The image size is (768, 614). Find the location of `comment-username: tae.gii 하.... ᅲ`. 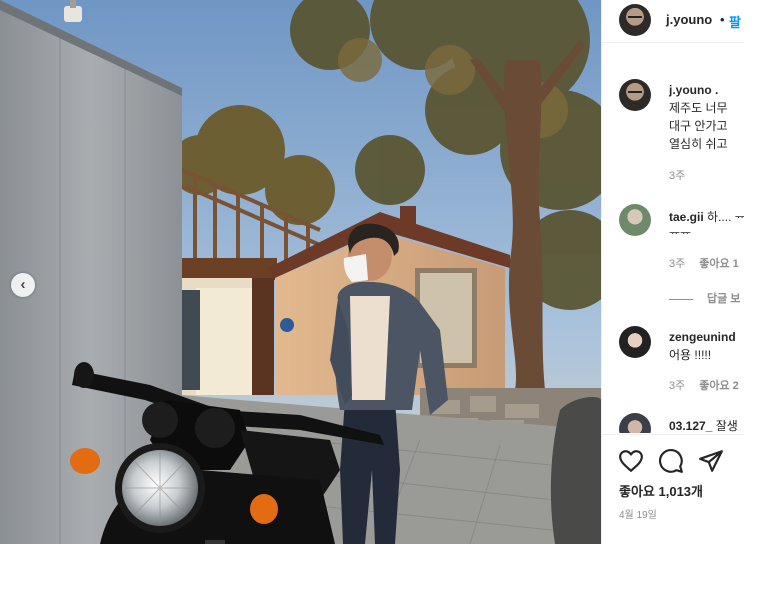

comment-username: tae.gii 하.... ᅲ is located at coordinates (706, 216).